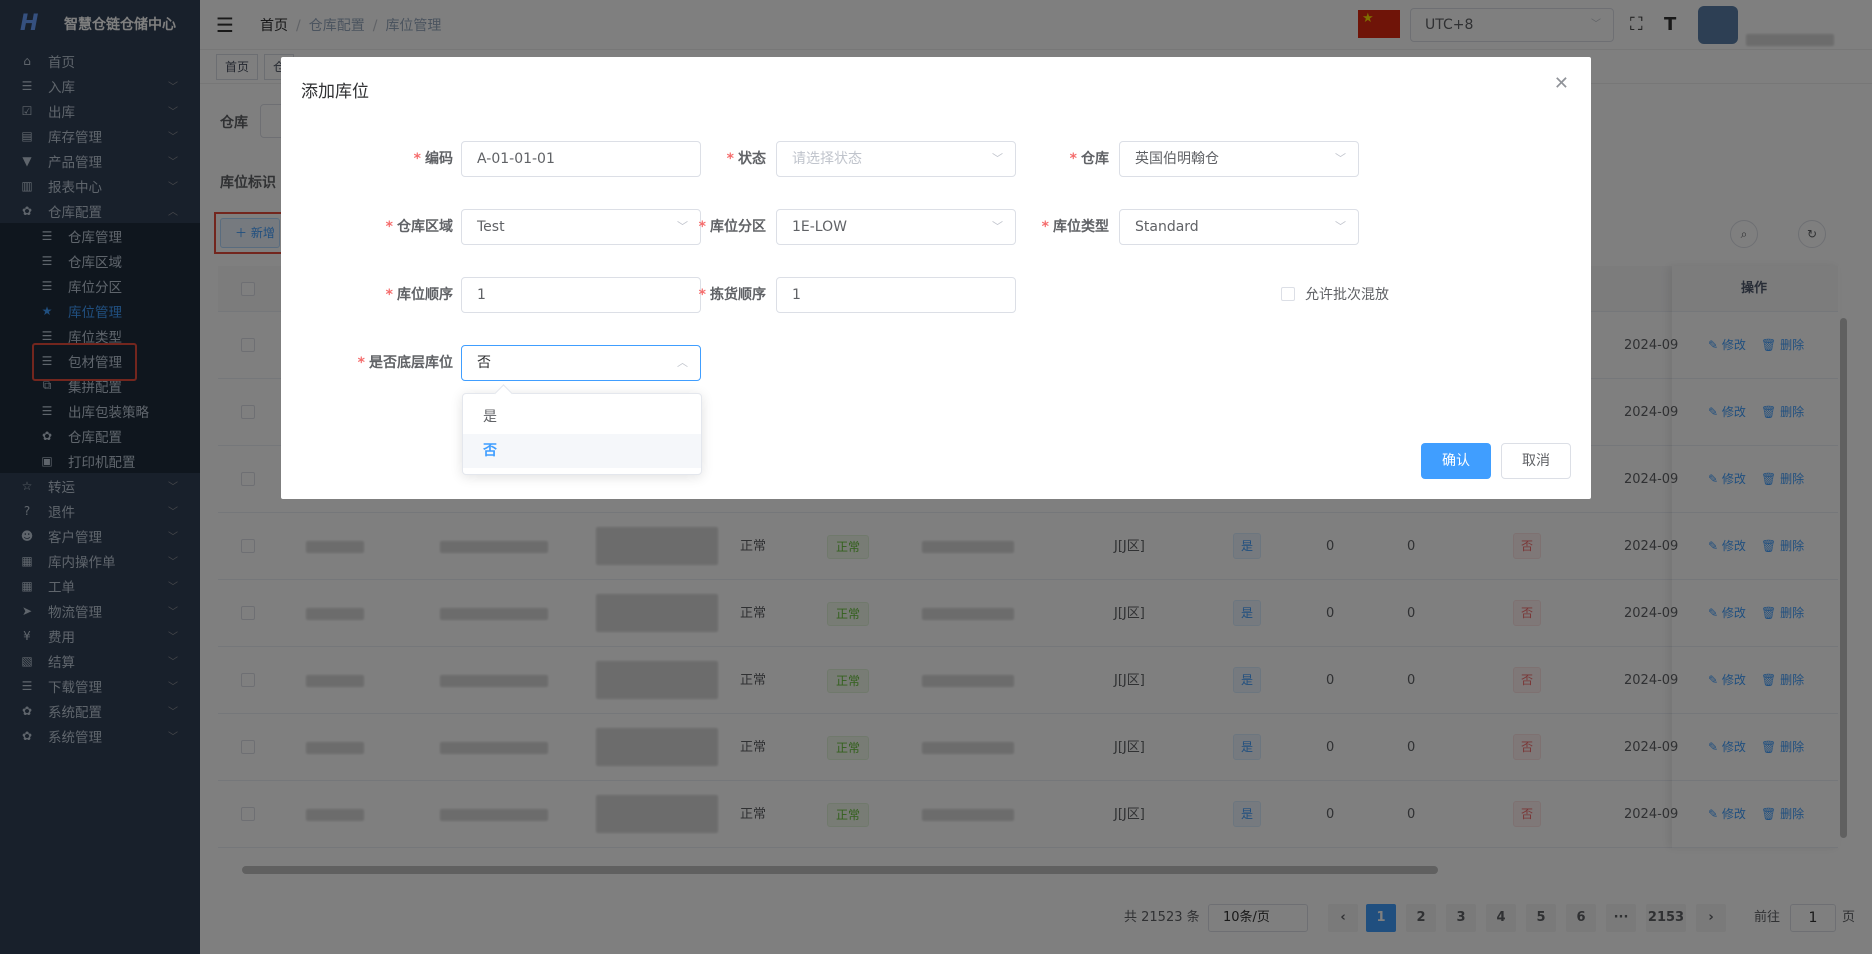 This screenshot has width=1872, height=954. Describe the element at coordinates (582, 451) in the screenshot. I see `dropdown-option-no: 否` at that location.